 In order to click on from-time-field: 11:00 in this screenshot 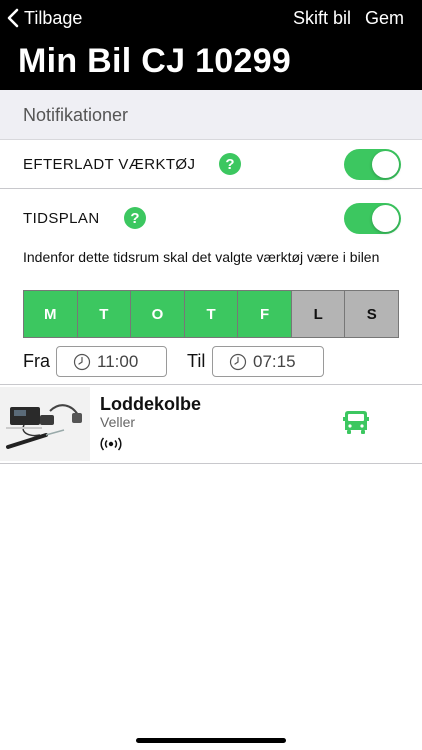, I will do `click(111, 361)`.